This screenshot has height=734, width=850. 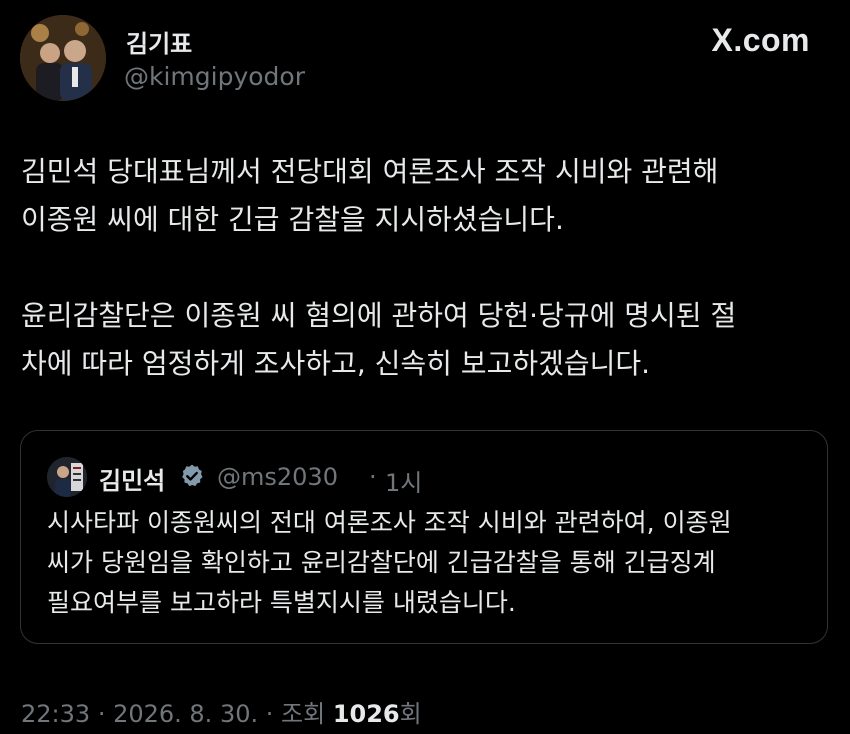 What do you see at coordinates (403, 480) in the screenshot?
I see `quote-timestamp: 1시` at bounding box center [403, 480].